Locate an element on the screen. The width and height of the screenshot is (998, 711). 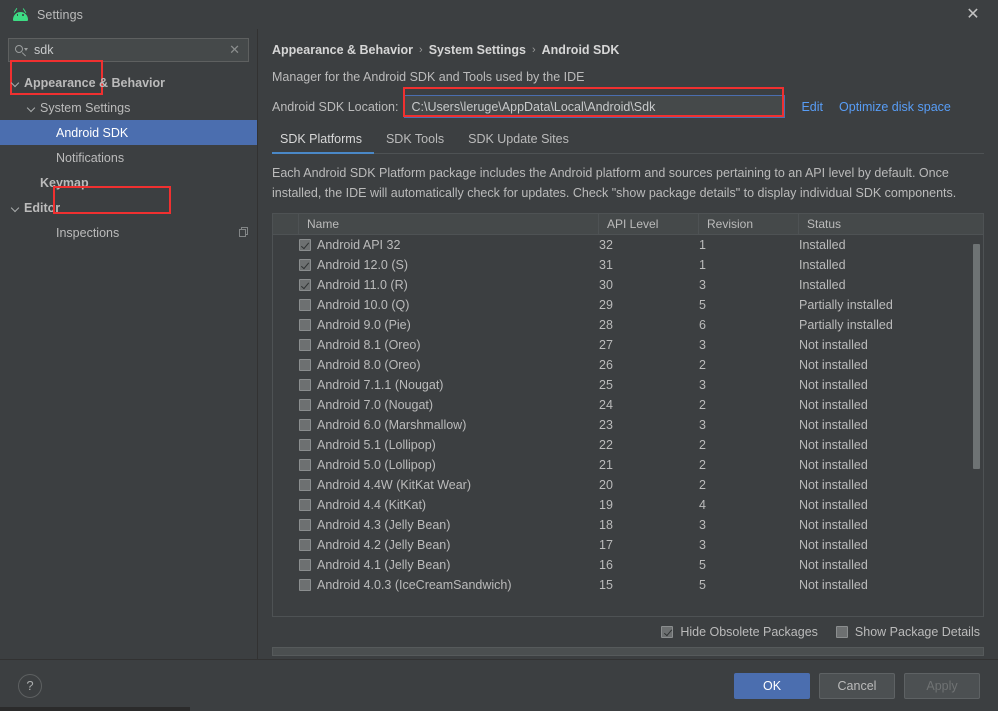
table-vertical-scrollbar is located at coordinates (976, 425).